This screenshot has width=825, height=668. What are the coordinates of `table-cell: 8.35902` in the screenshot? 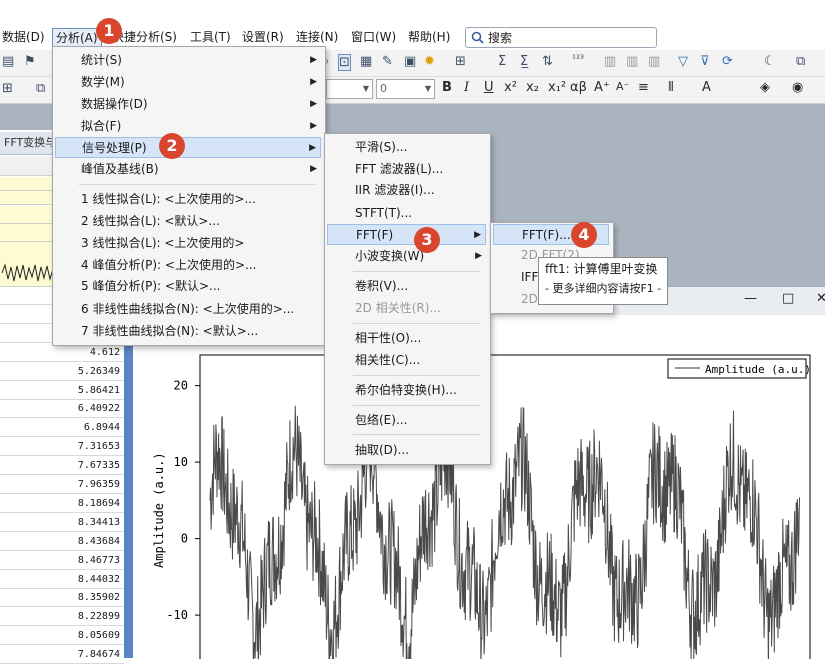 It's located at (62, 598).